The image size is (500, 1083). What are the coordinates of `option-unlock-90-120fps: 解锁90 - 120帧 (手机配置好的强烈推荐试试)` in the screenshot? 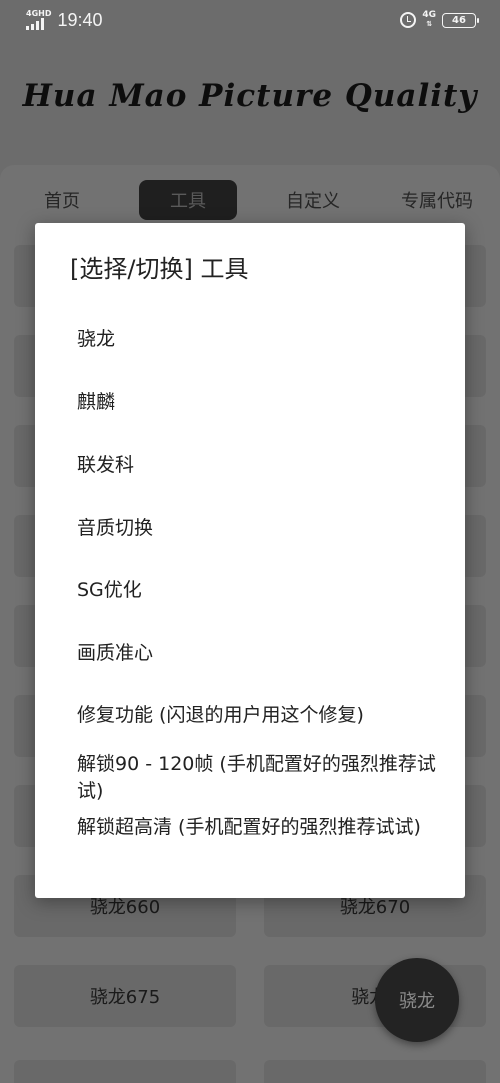 It's located at (257, 778).